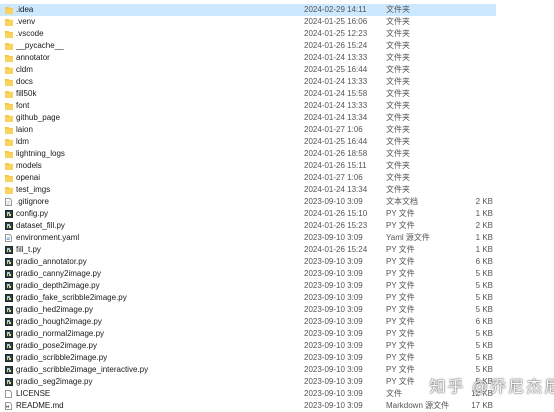  Describe the element at coordinates (25, 9) in the screenshot. I see `file-name: .idea` at that location.